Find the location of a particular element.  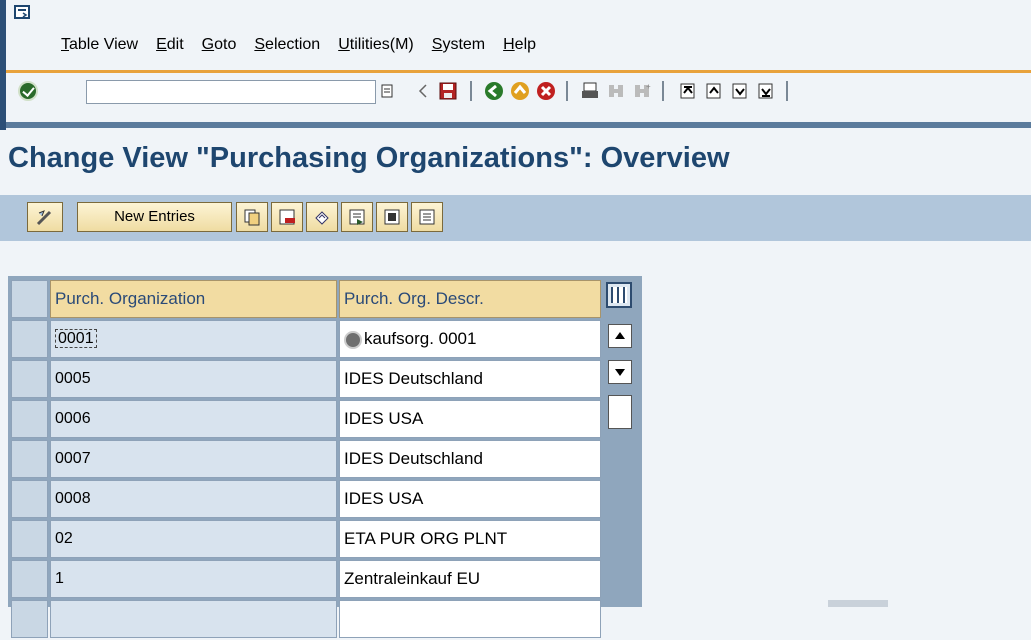

purch-org-value: 0001 is located at coordinates (76, 338).